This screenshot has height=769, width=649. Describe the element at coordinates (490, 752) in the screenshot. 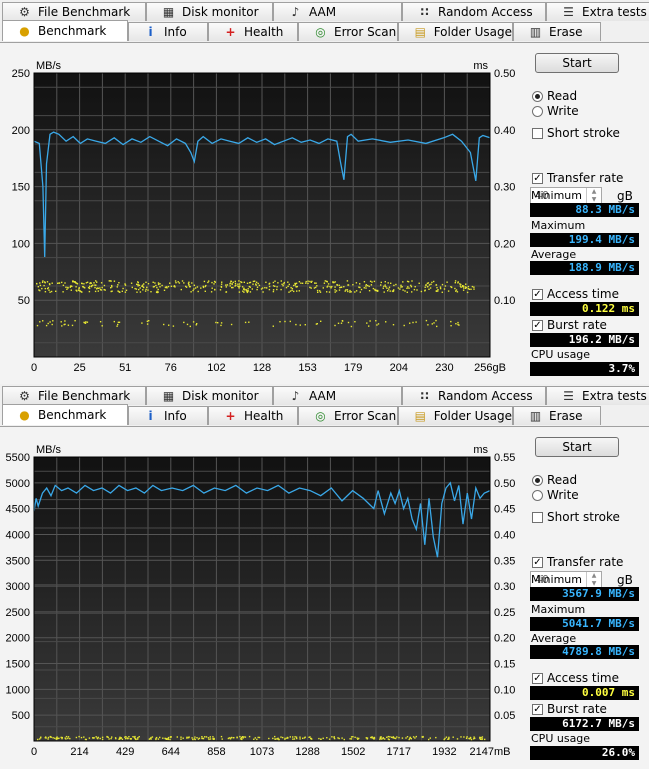

I see `x-tick: 2147mB` at that location.